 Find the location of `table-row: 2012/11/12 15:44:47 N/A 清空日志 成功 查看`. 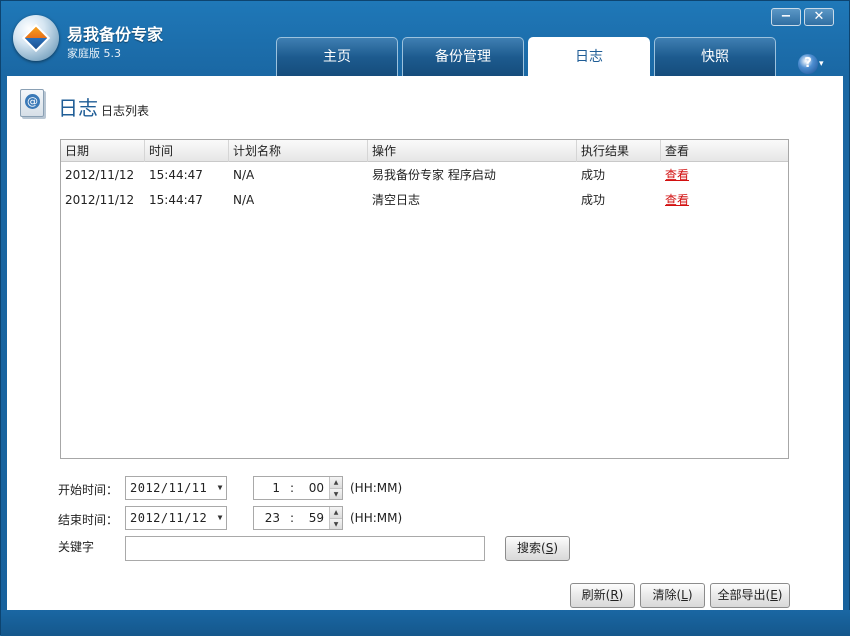

table-row: 2012/11/12 15:44:47 N/A 清空日志 成功 查看 is located at coordinates (424, 200).